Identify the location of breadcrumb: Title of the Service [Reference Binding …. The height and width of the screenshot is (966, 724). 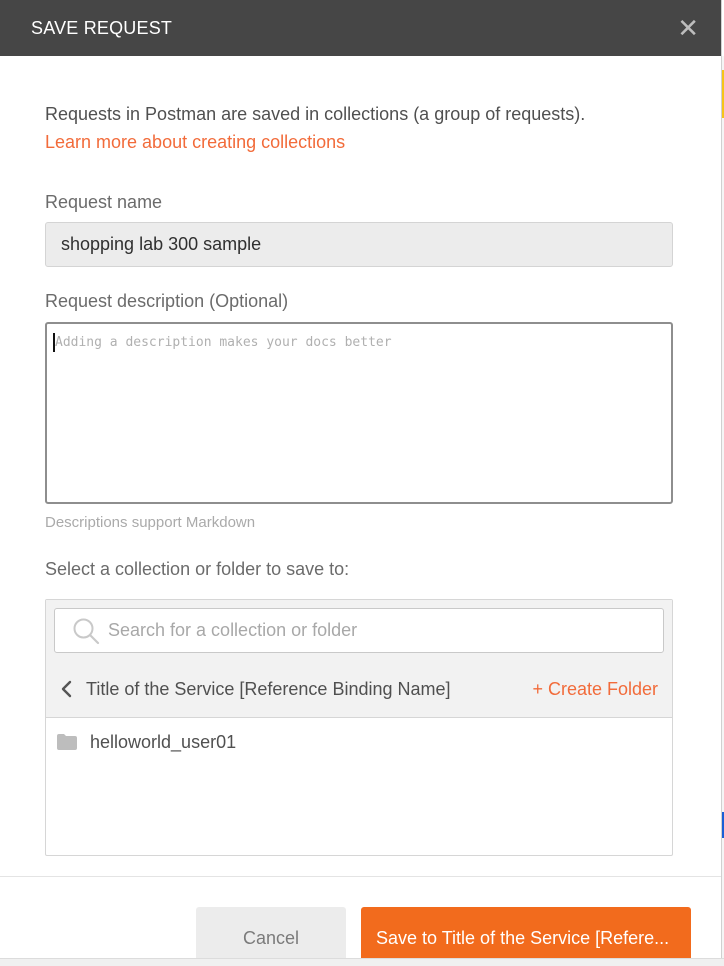
(255, 689).